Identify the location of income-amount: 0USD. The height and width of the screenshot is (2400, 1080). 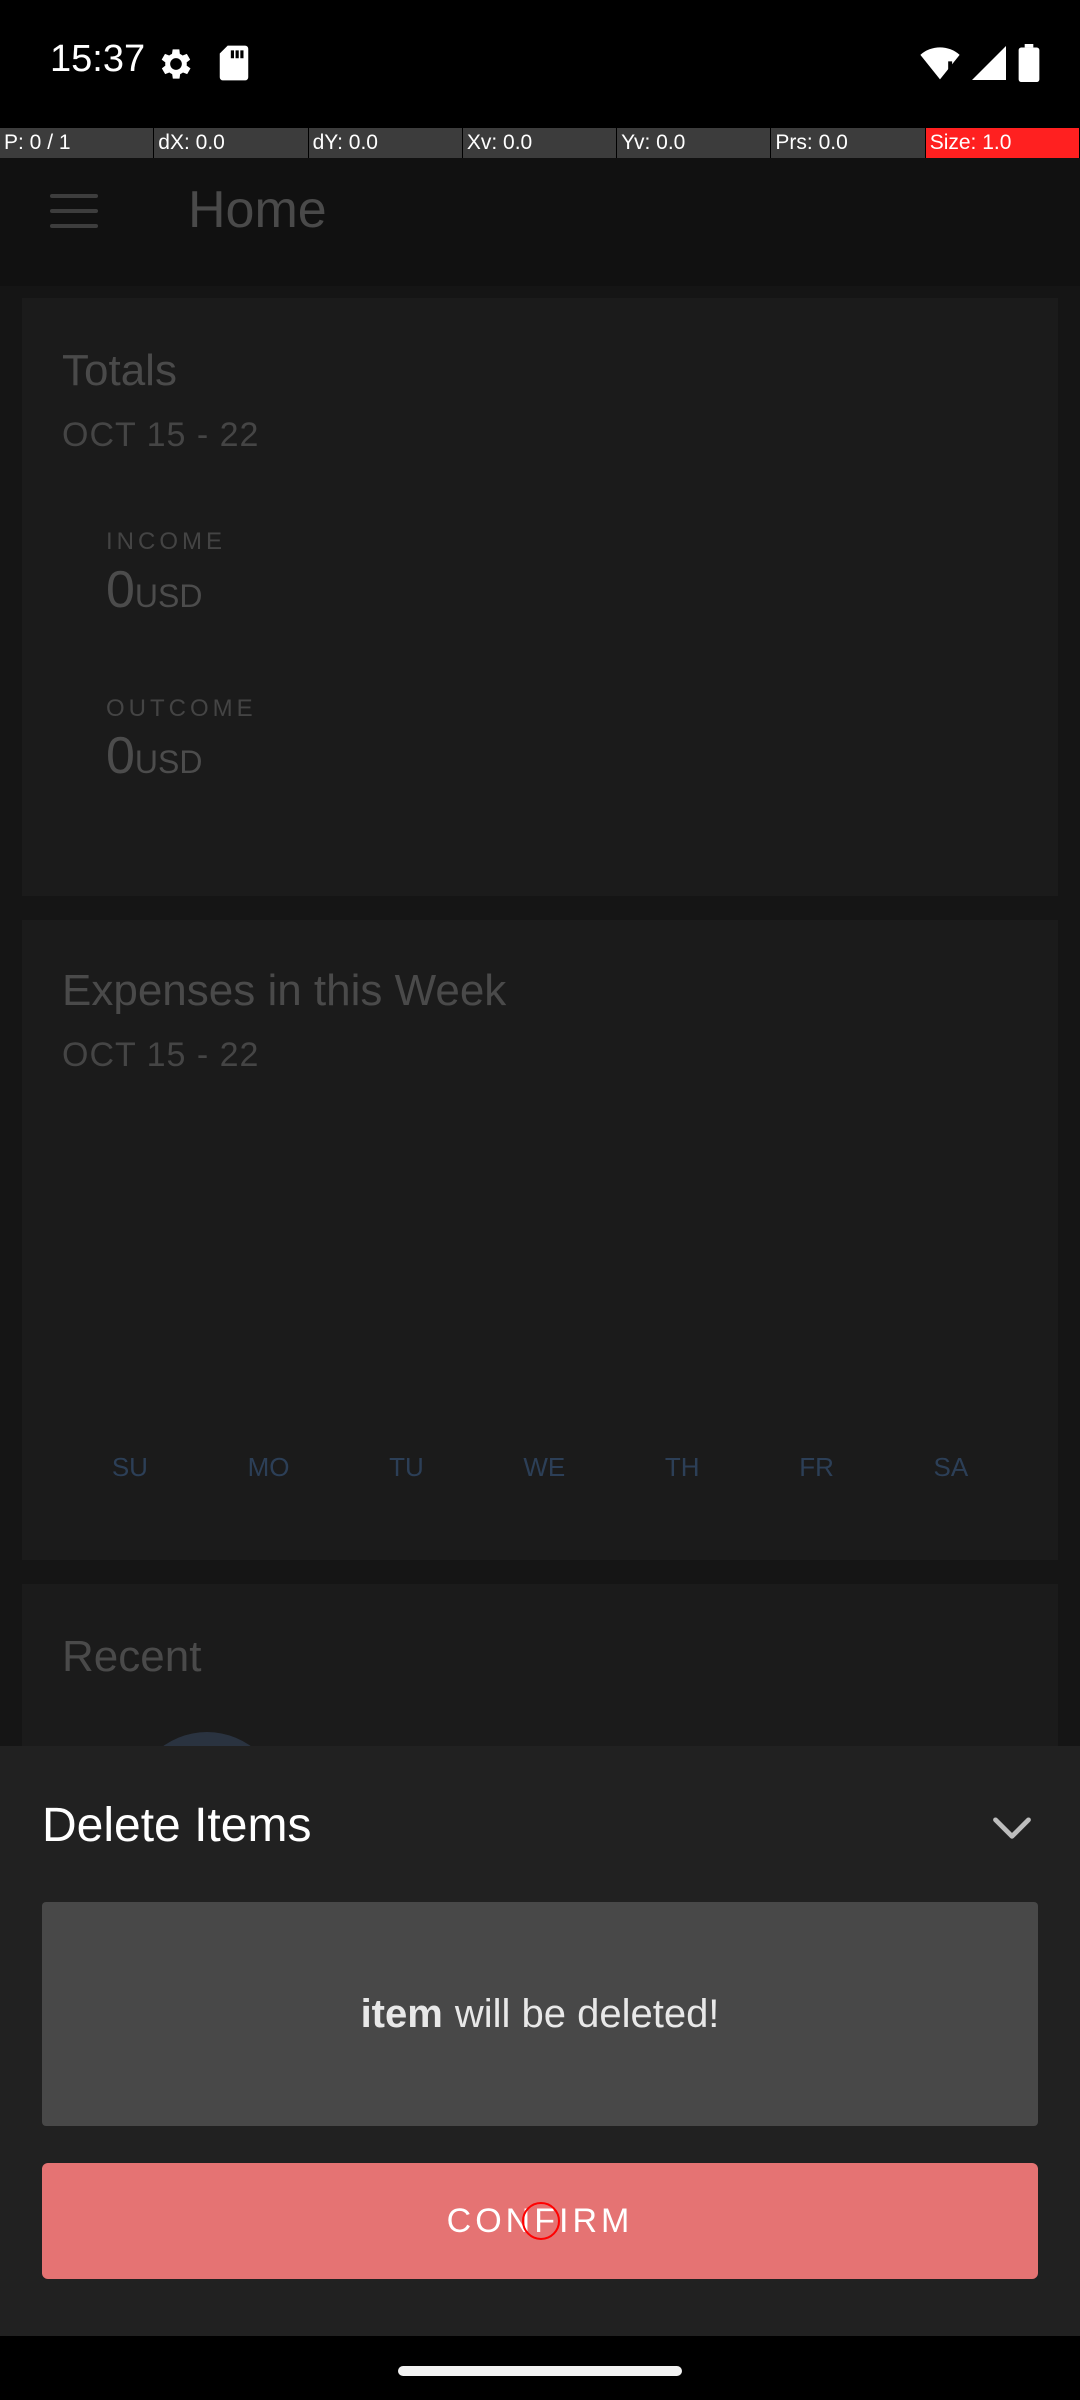
(154, 590).